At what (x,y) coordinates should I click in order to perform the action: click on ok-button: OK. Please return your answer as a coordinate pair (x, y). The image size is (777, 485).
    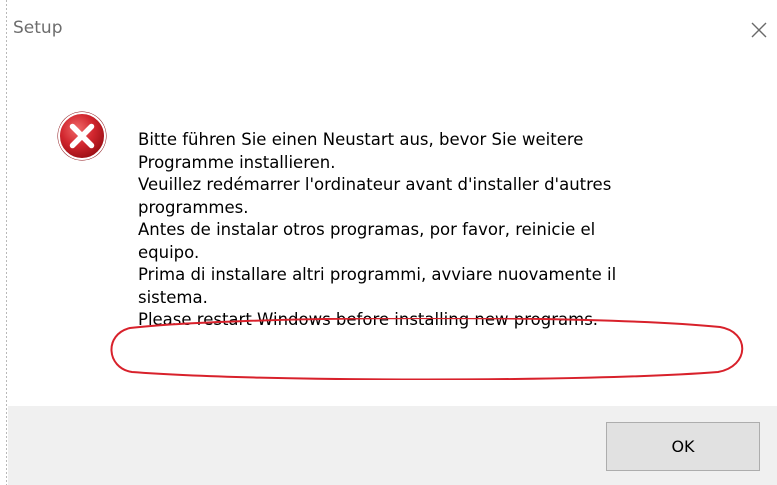
    Looking at the image, I should click on (683, 446).